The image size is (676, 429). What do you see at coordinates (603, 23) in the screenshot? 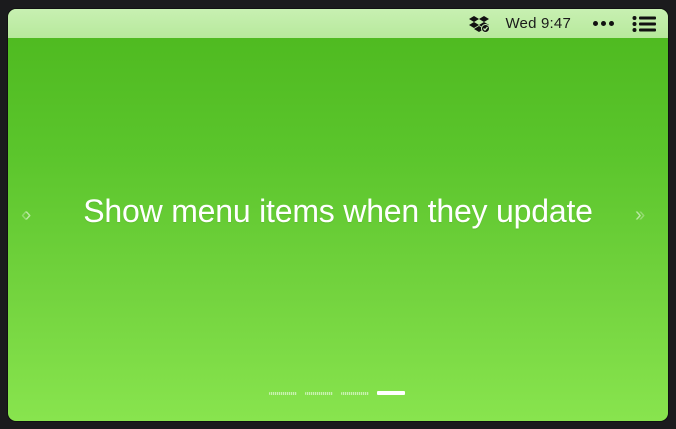
I see `more-dots-icon` at bounding box center [603, 23].